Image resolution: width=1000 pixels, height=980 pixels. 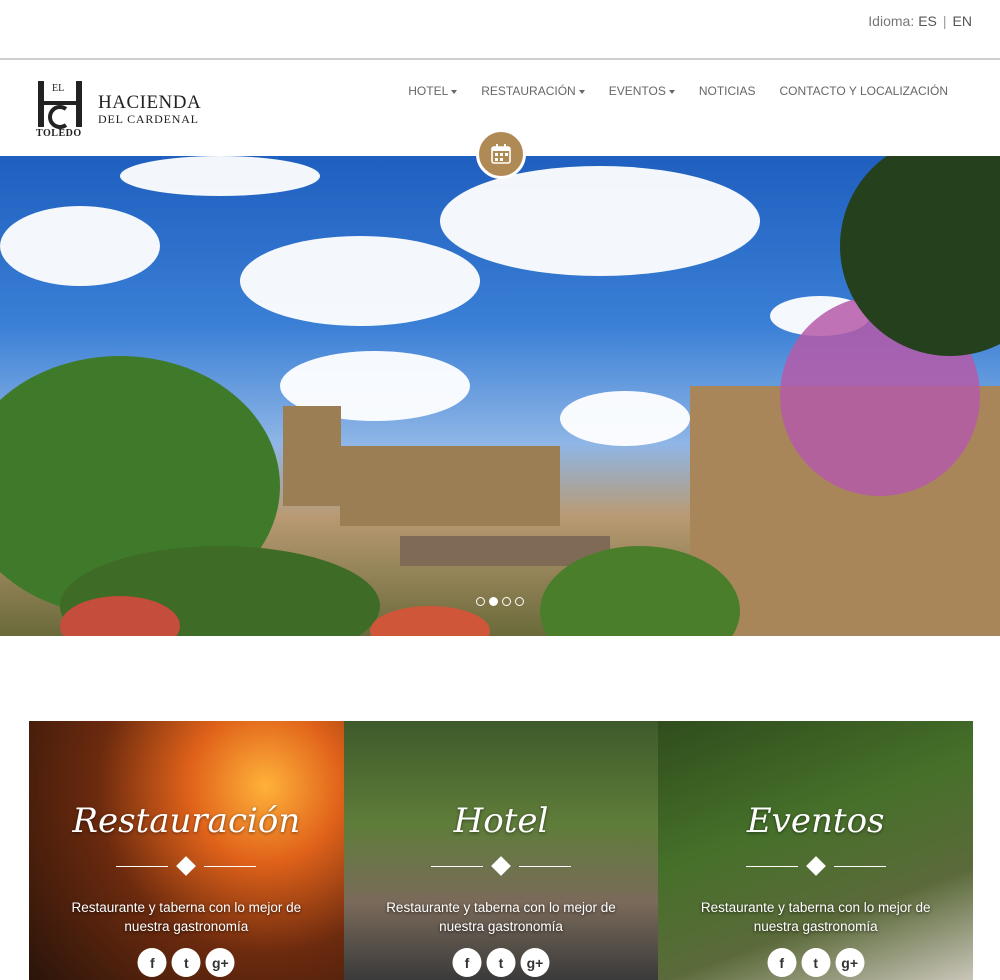 I want to click on card-title: Eventos, so click(x=815, y=821).